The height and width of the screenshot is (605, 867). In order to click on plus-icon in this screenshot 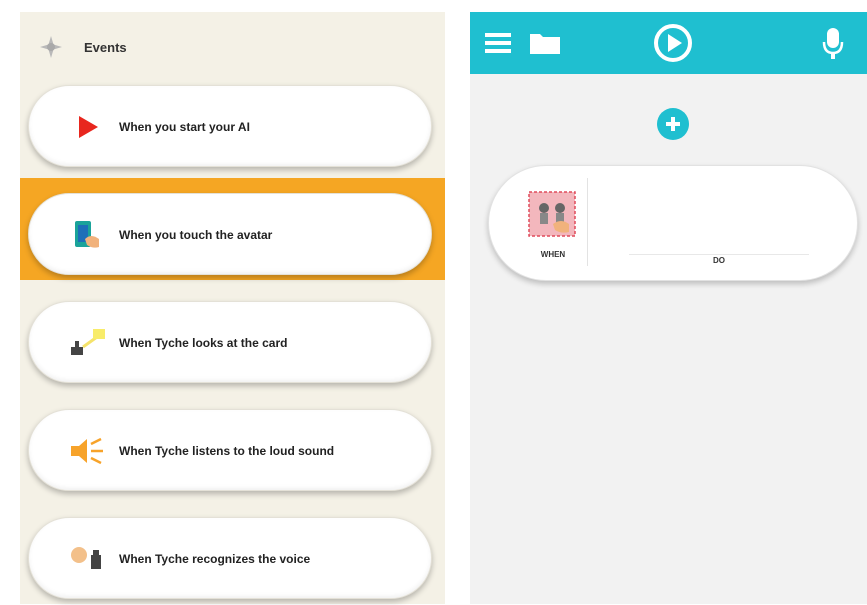, I will do `click(673, 124)`.